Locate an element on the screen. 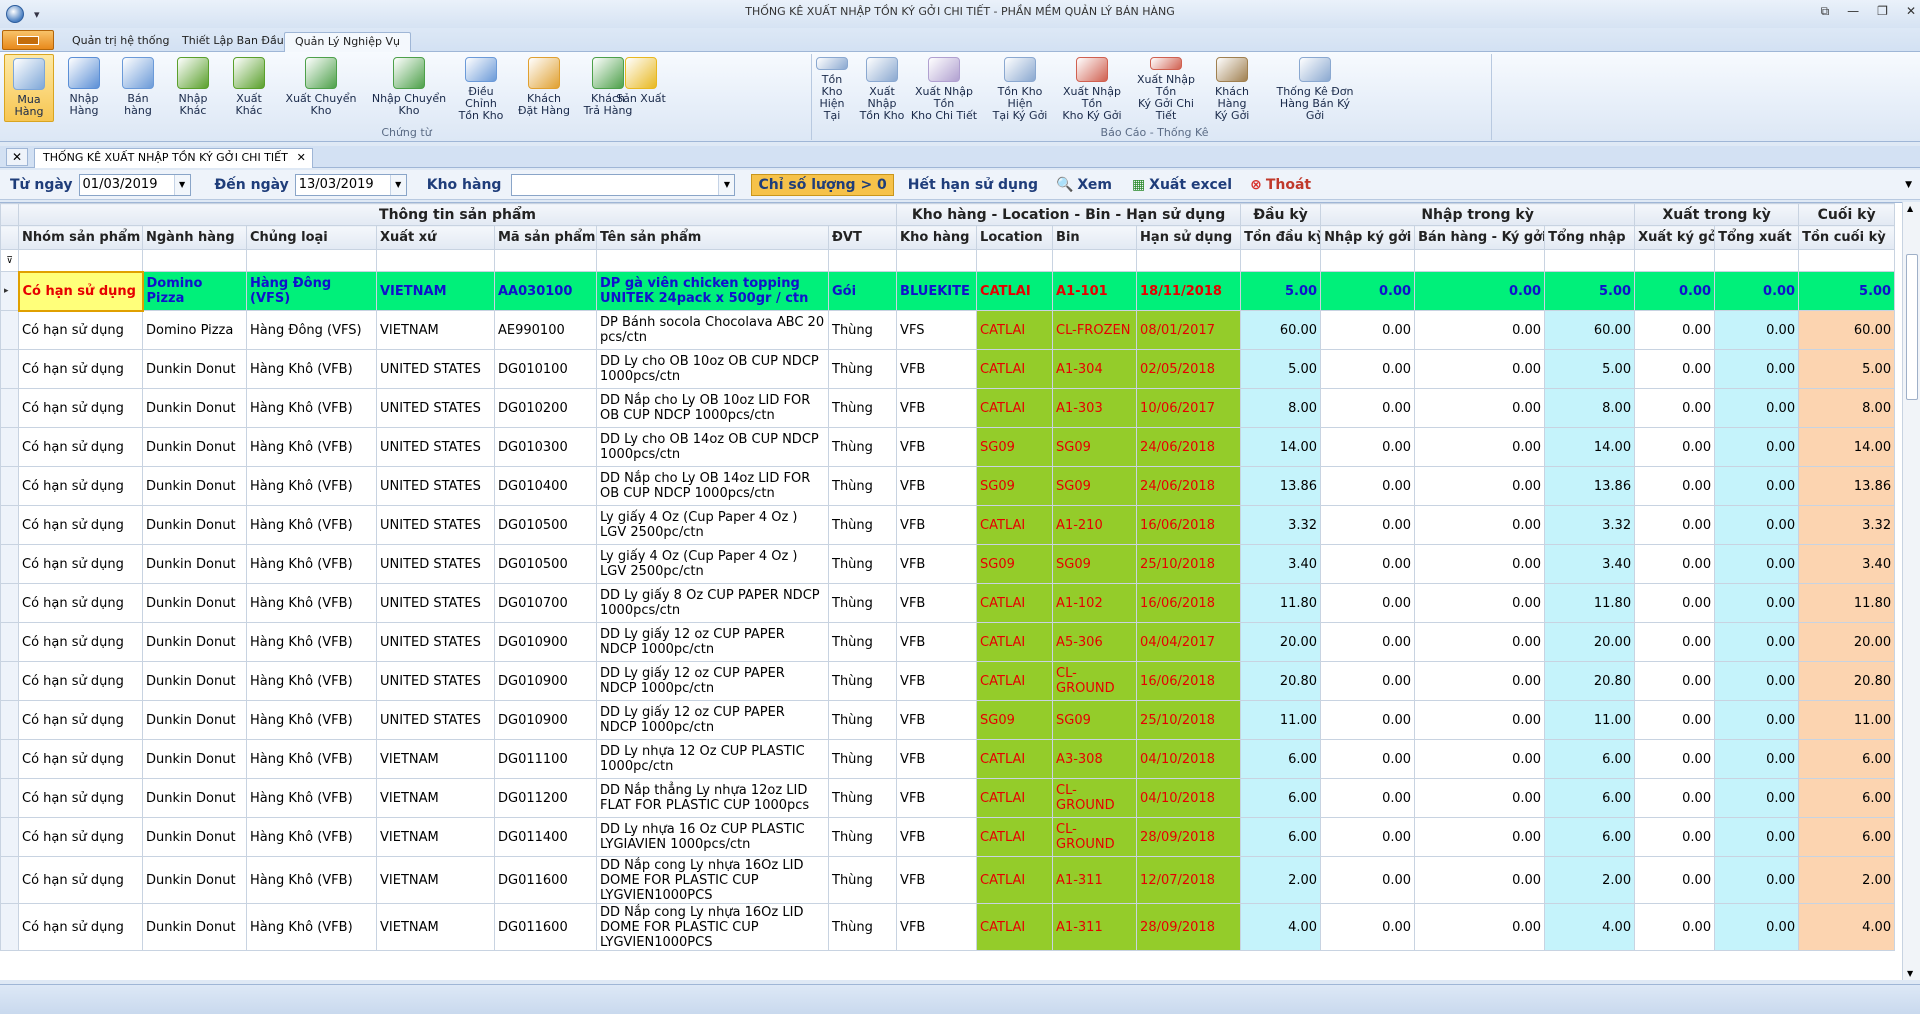 Image resolution: width=1920 pixels, height=1014 pixels. table-cell: DG011200 is located at coordinates (545, 798).